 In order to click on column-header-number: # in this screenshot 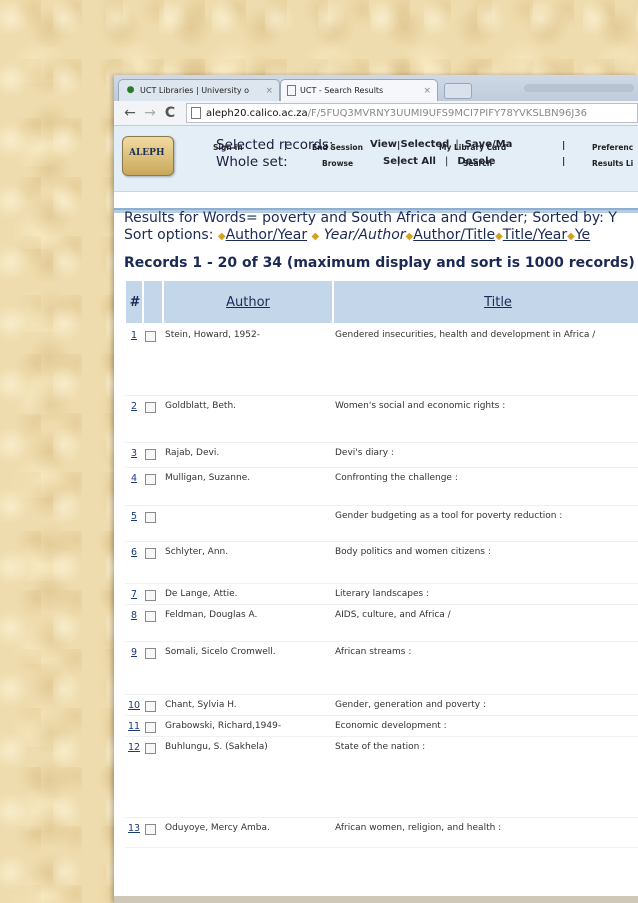, I will do `click(134, 302)`.